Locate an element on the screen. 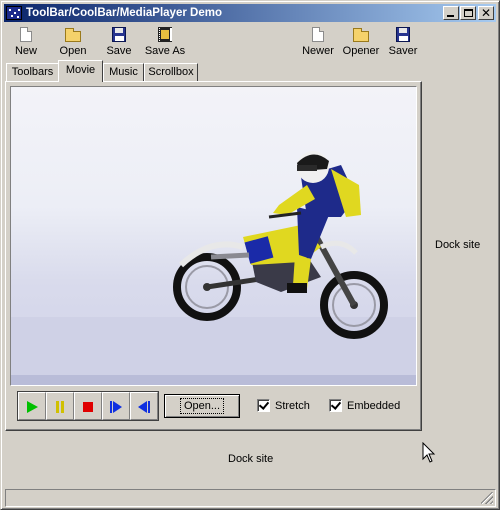  stretch-label: Stretch is located at coordinates (292, 405).